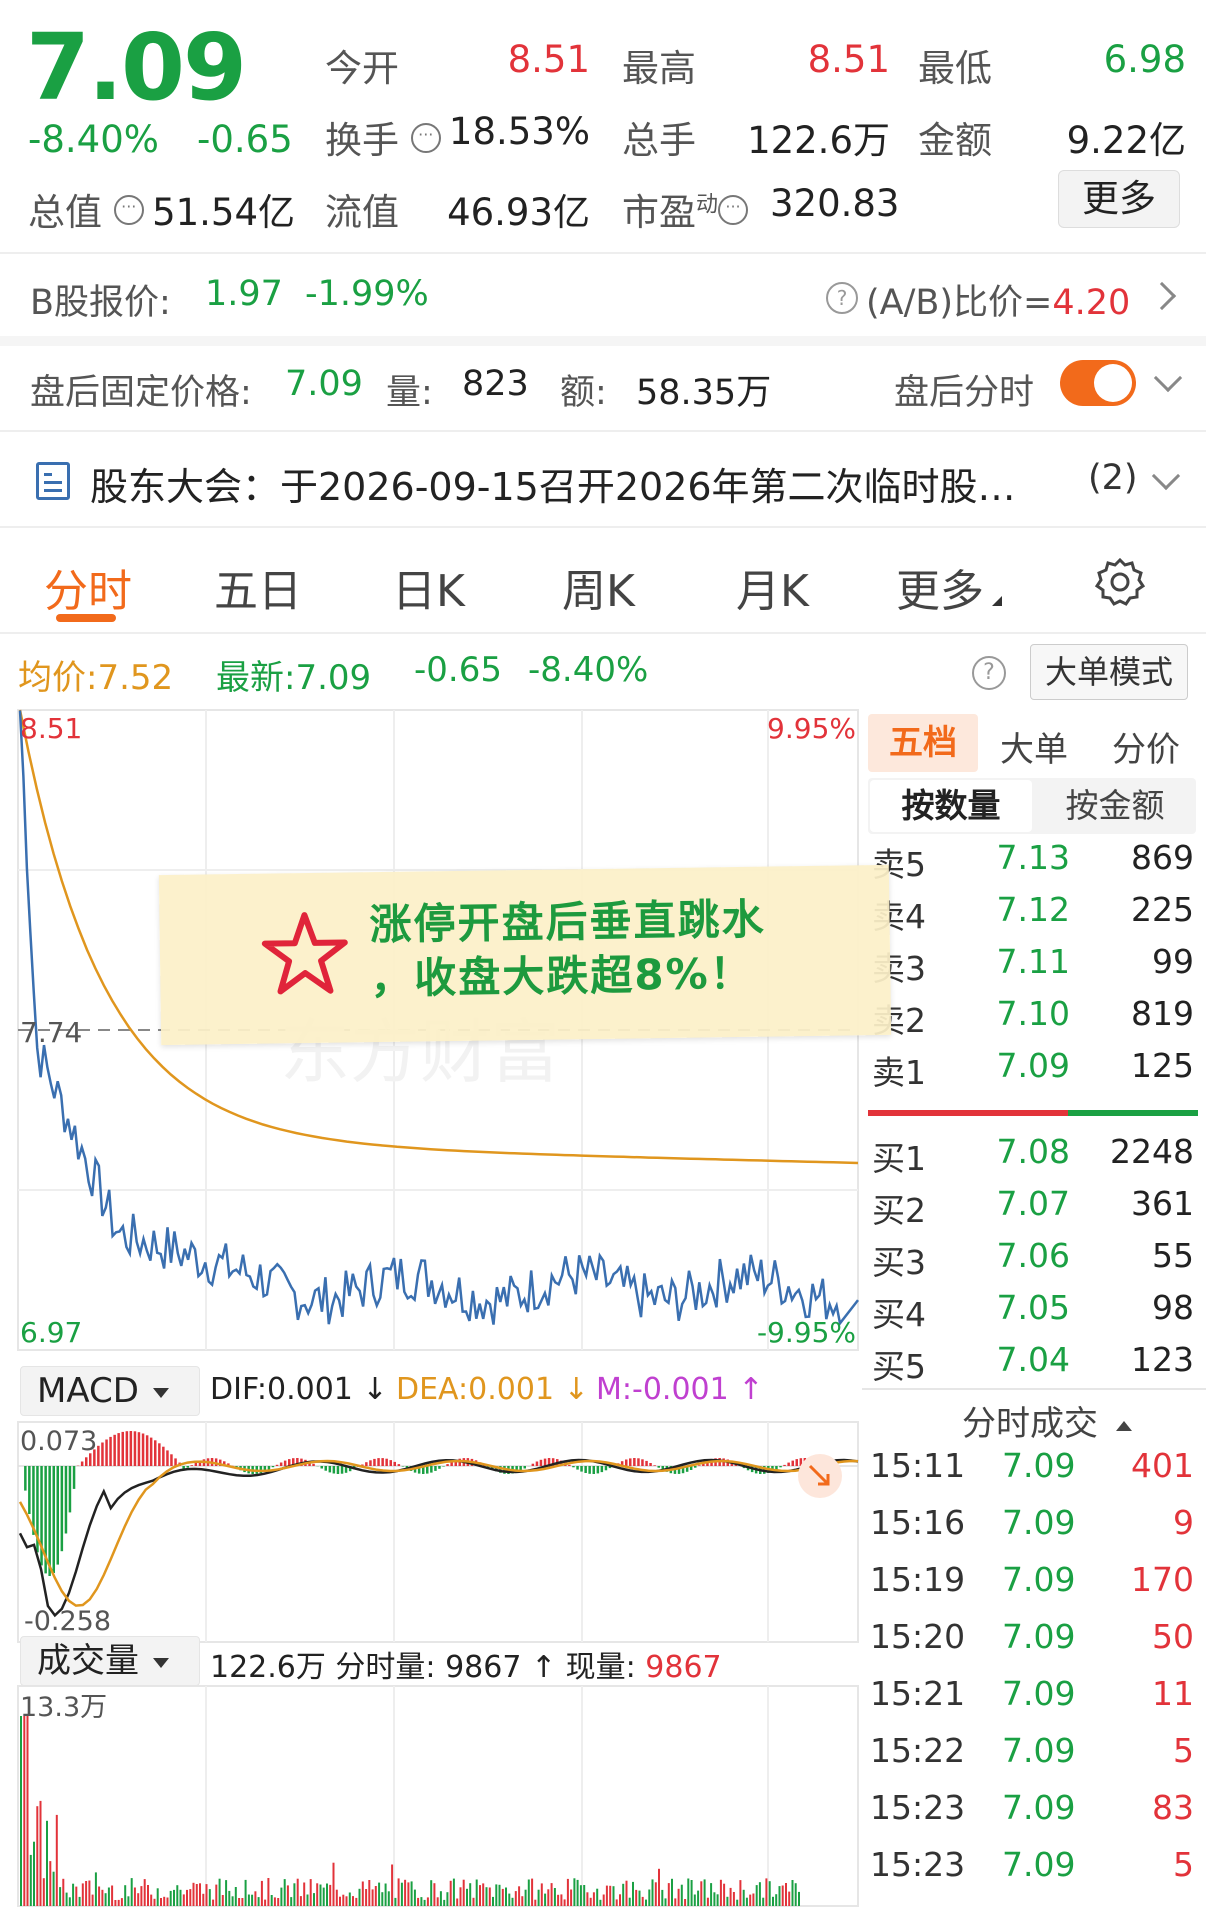  Describe the element at coordinates (772, 587) in the screenshot. I see `tab-monthly-k: 月K` at that location.